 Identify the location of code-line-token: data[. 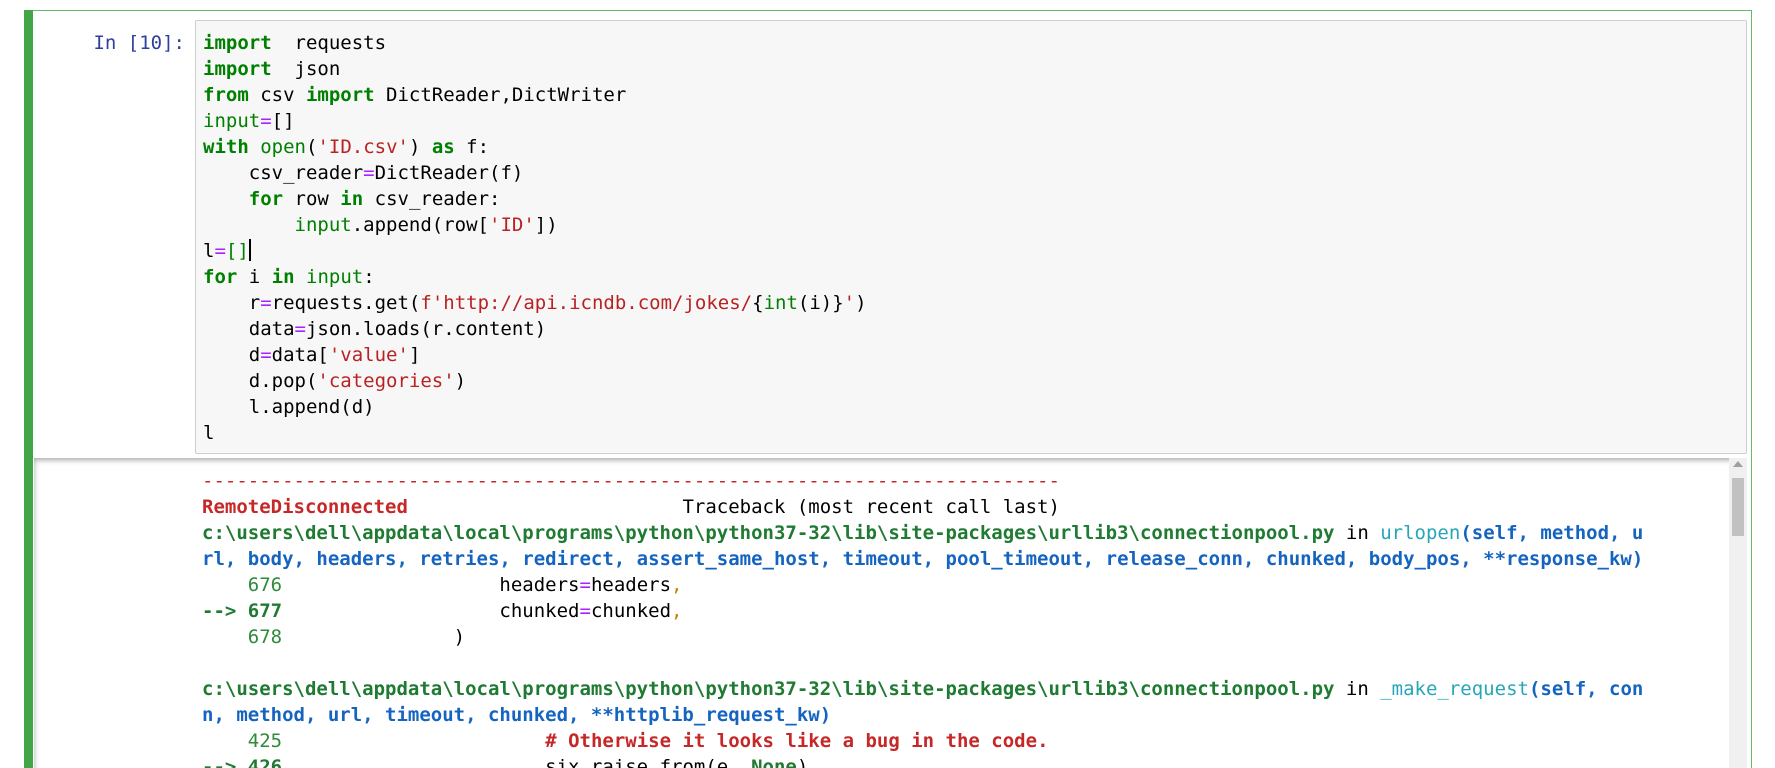
(300, 355).